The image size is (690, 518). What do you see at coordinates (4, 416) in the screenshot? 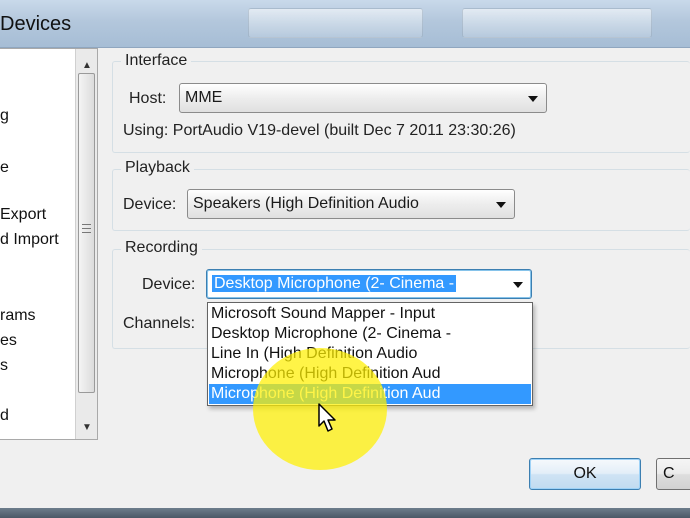
I see `category-item: d` at bounding box center [4, 416].